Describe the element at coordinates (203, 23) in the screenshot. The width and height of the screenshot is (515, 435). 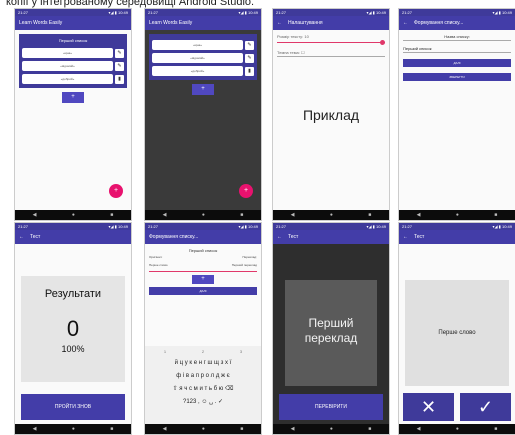
I see `app-bar: Learn Words Easily` at that location.